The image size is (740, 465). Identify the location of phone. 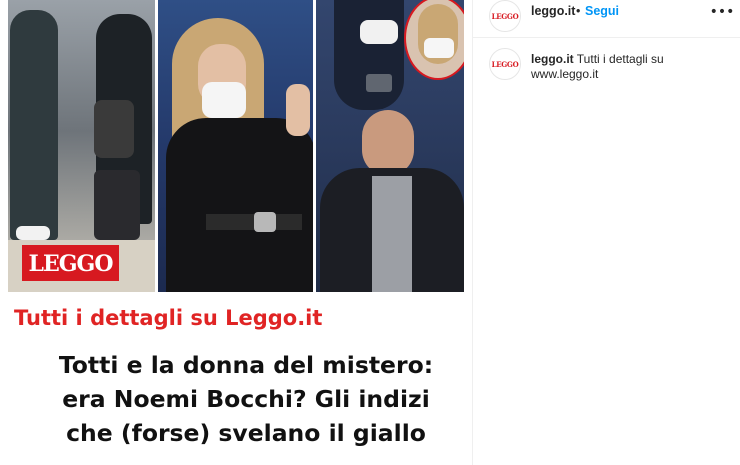
(379, 83).